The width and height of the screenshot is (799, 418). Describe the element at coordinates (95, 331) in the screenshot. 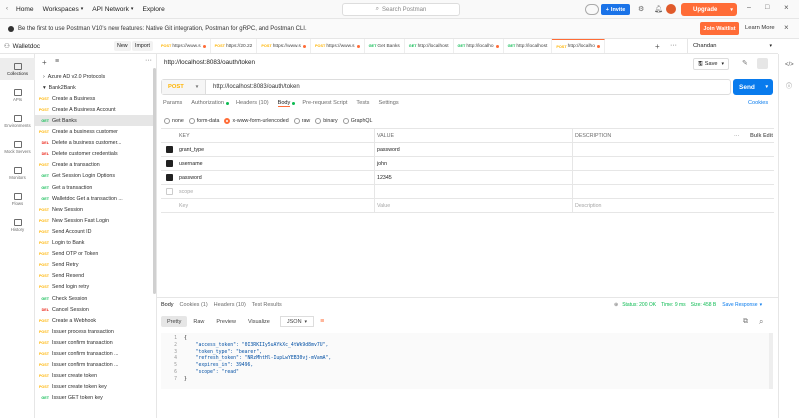

I see `list-item: POST Issuer process transaction` at that location.